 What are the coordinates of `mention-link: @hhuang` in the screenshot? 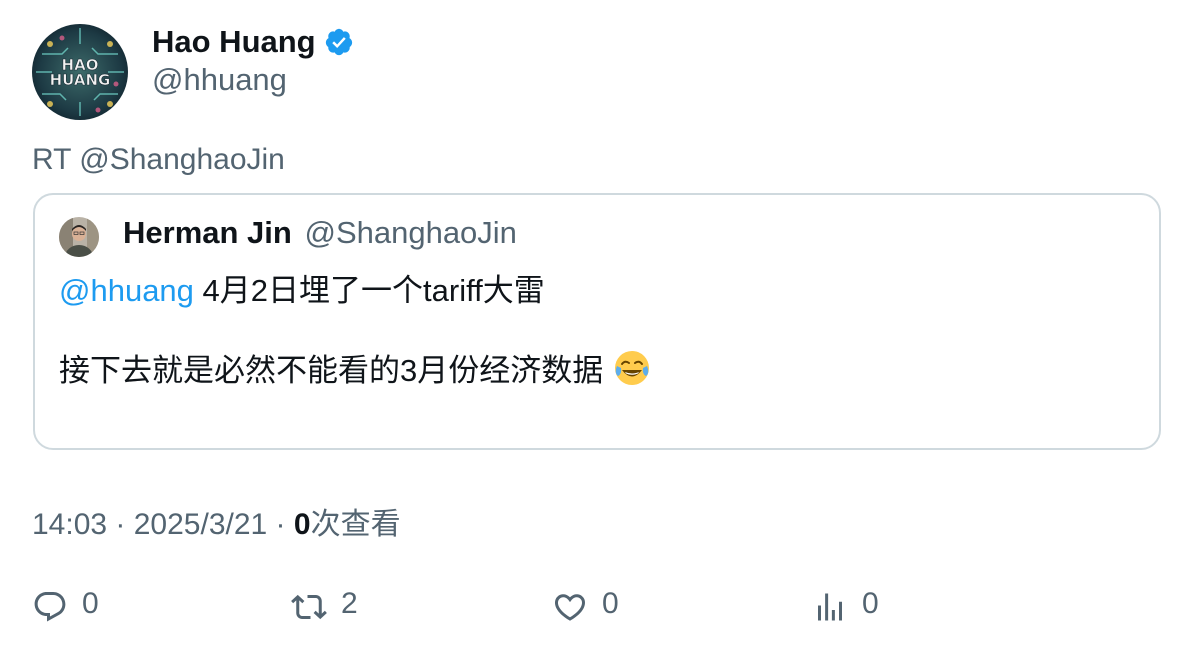 It's located at (126, 290).